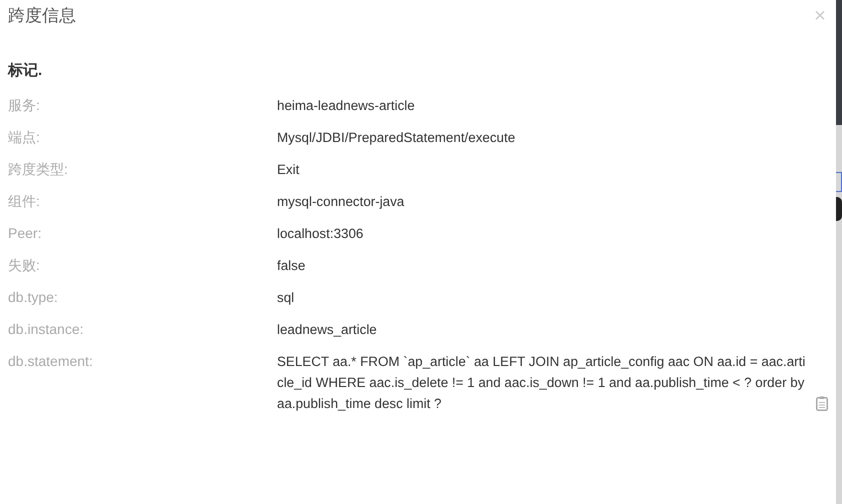 This screenshot has width=842, height=504. I want to click on field-label: 失败:, so click(24, 265).